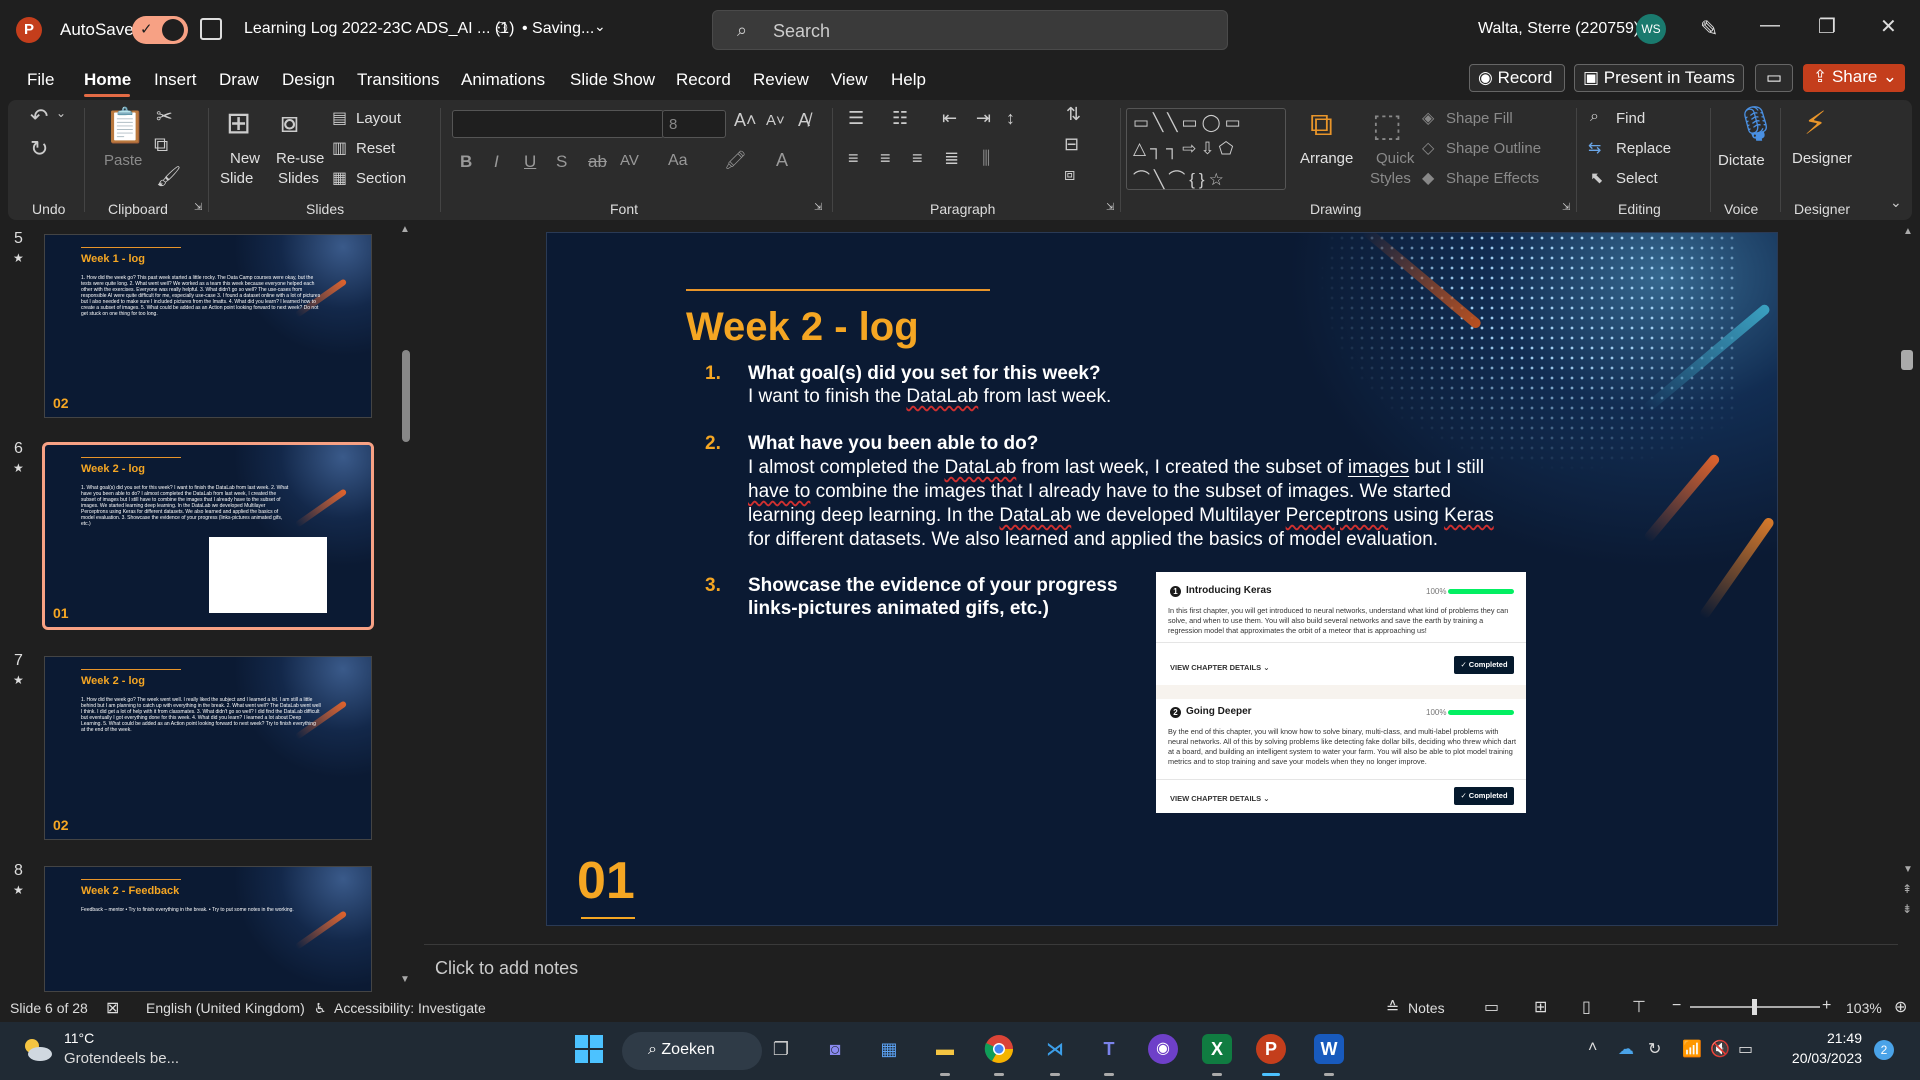 Image resolution: width=1920 pixels, height=1080 pixels. What do you see at coordinates (1854, 78) in the screenshot?
I see `share-button: ⇪ Share ⌄` at bounding box center [1854, 78].